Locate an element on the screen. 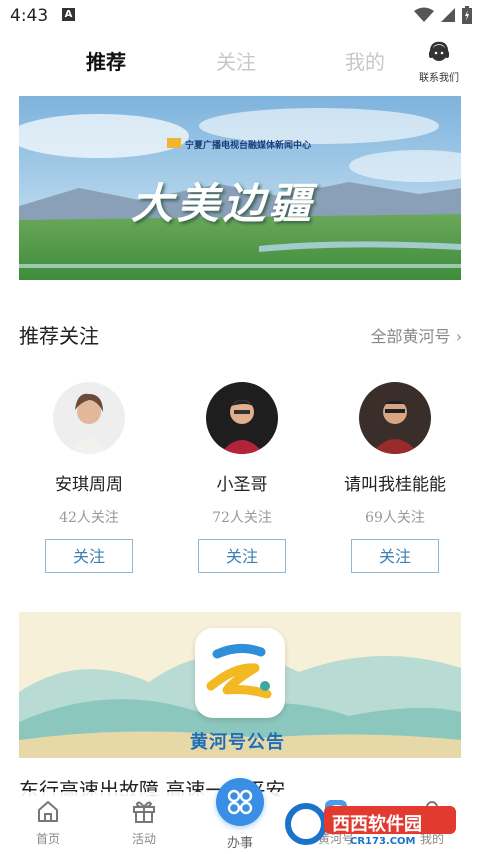 Image resolution: width=480 pixels, height=854 pixels. signal-icon is located at coordinates (448, 15).